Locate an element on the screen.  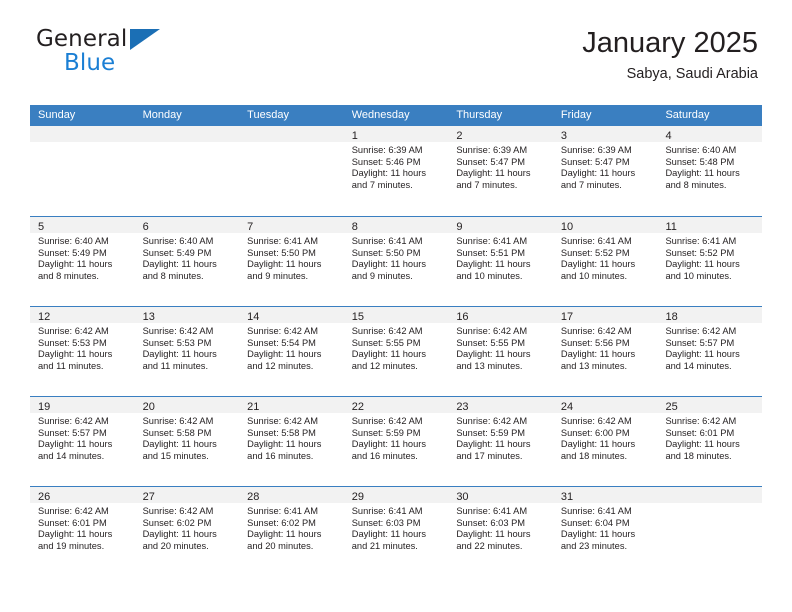
day-number: 2 is located at coordinates (459, 136).